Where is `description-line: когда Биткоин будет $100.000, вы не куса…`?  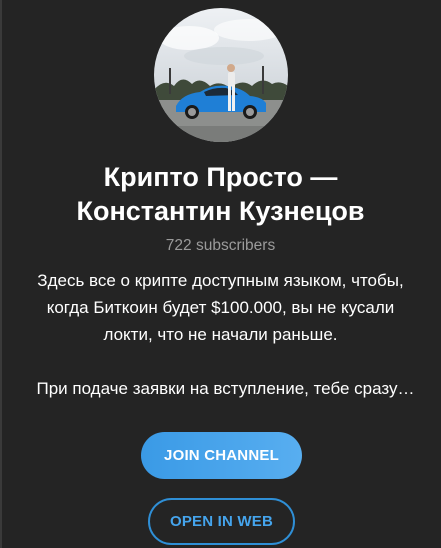 description-line: когда Биткоин будет $100.000, вы не куса… is located at coordinates (220, 307).